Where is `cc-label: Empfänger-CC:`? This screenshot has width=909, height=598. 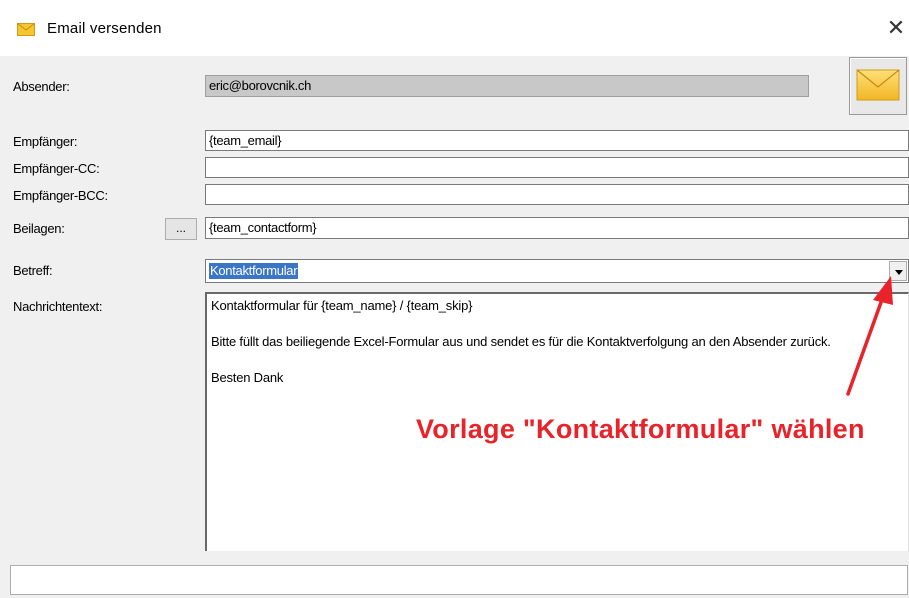 cc-label: Empfänger-CC: is located at coordinates (56, 168).